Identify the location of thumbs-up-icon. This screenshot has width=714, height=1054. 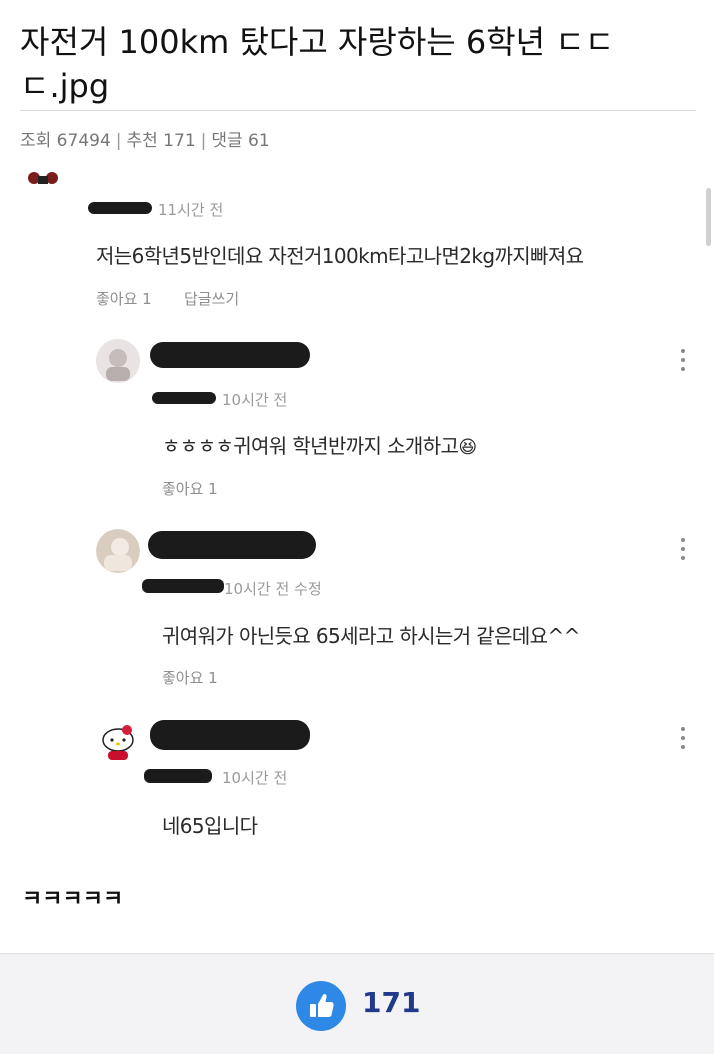
(322, 1005).